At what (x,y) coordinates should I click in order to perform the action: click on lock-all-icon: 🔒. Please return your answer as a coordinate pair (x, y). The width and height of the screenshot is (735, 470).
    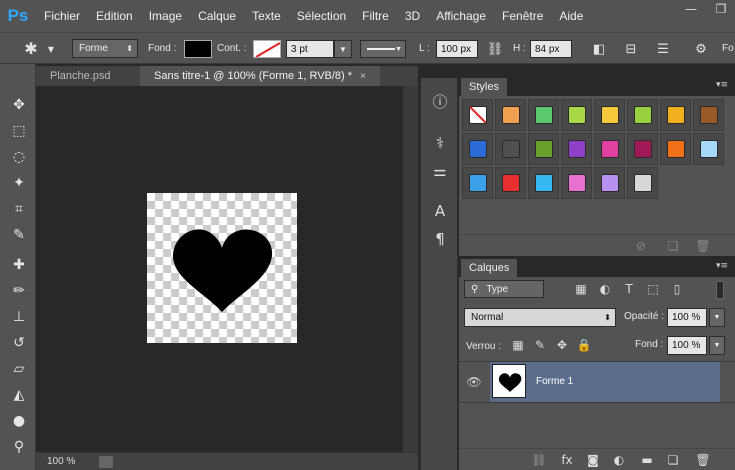
    Looking at the image, I should click on (584, 345).